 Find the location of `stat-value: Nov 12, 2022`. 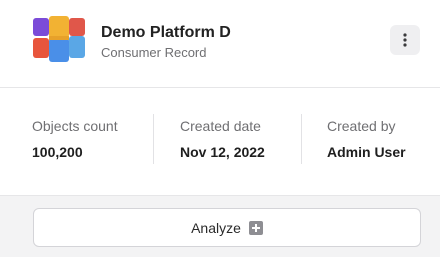

stat-value: Nov 12, 2022 is located at coordinates (222, 152).